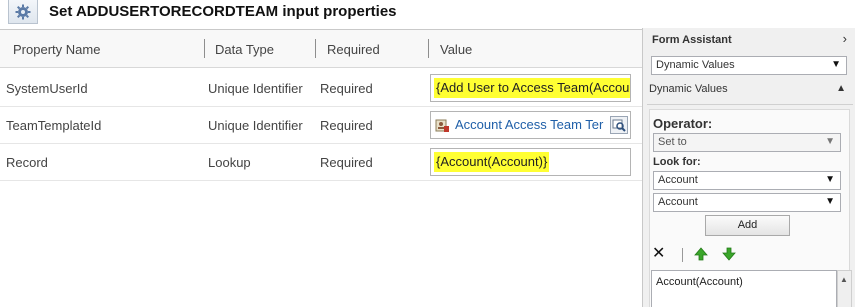 Image resolution: width=855 pixels, height=307 pixels. What do you see at coordinates (744, 288) in the screenshot?
I see `selected-values-list: Account(Account)` at bounding box center [744, 288].